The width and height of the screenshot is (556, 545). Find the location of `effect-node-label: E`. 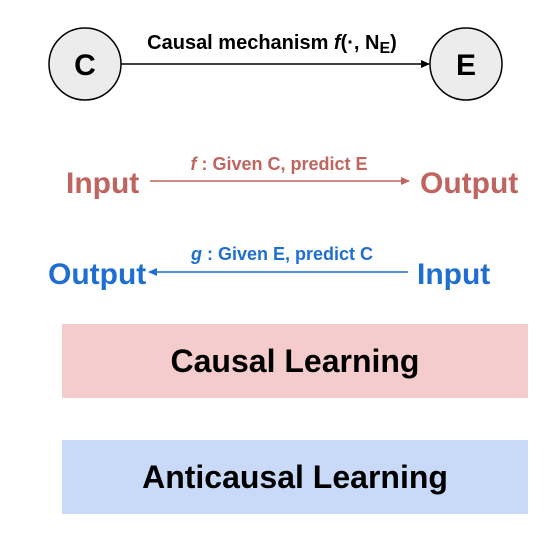

effect-node-label: E is located at coordinates (466, 65).